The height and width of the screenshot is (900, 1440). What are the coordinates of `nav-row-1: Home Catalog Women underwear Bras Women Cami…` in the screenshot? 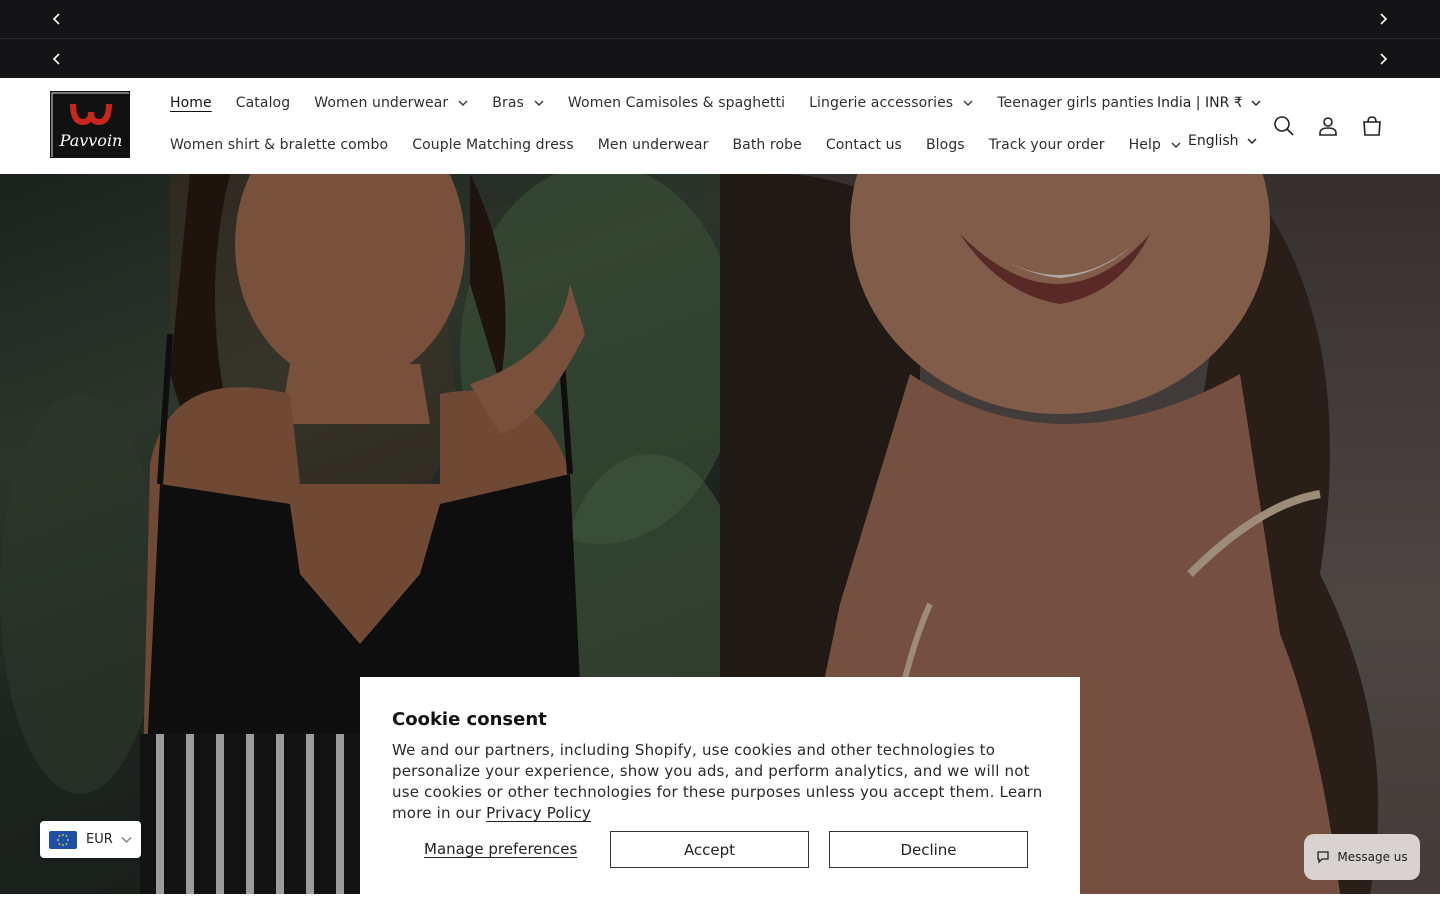 It's located at (662, 103).